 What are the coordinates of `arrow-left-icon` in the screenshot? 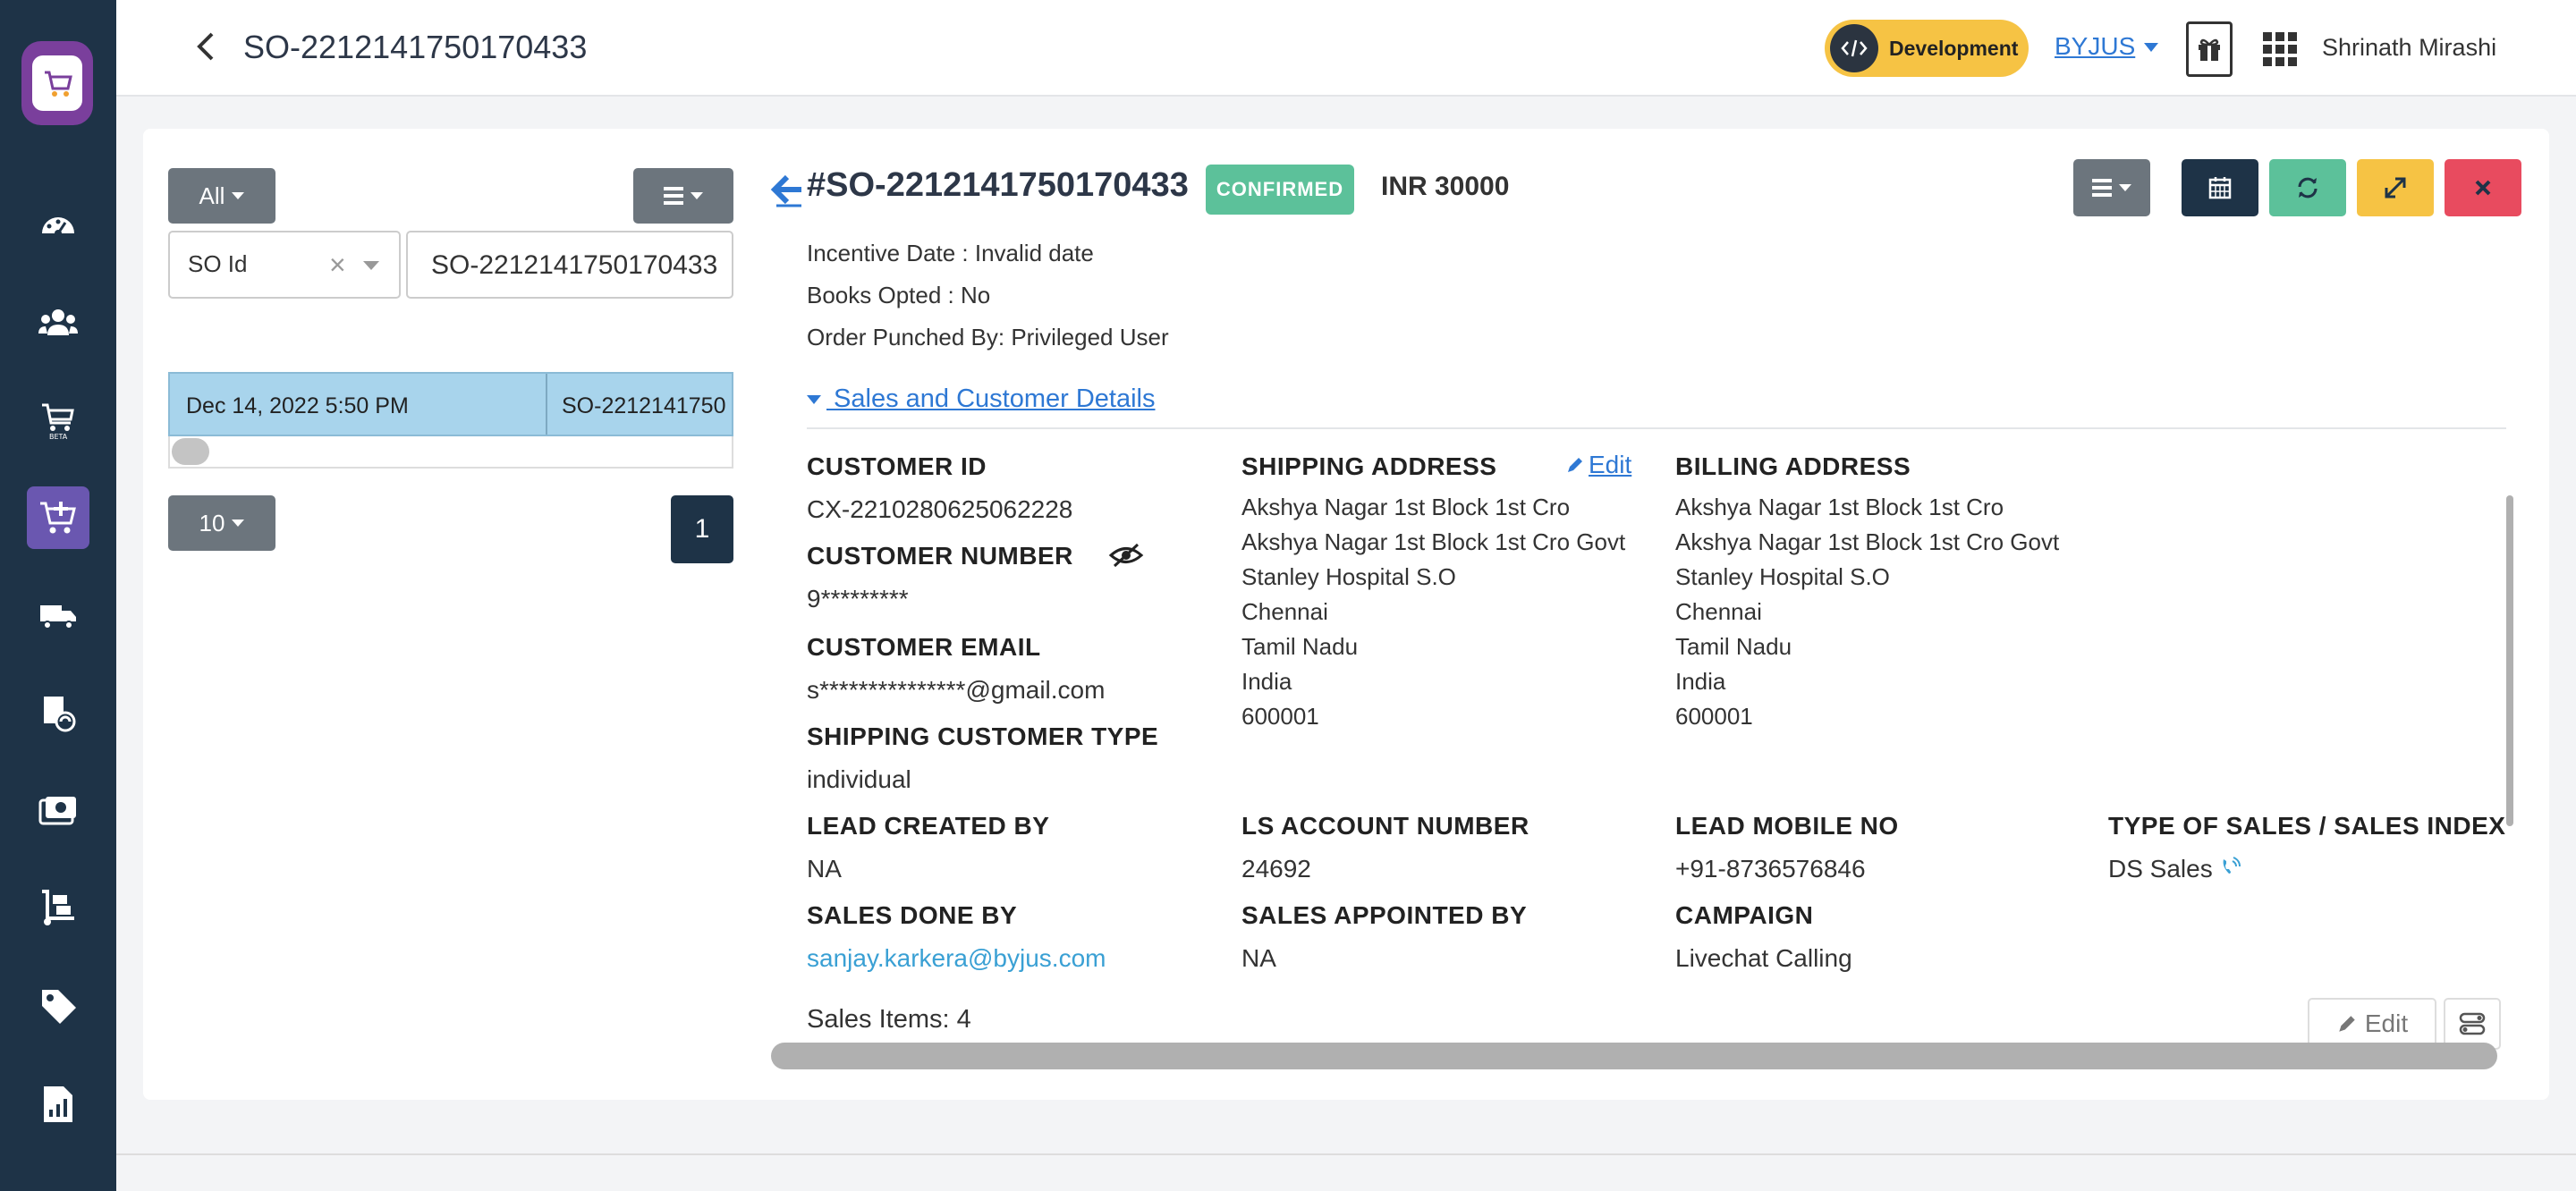 It's located at (785, 190).